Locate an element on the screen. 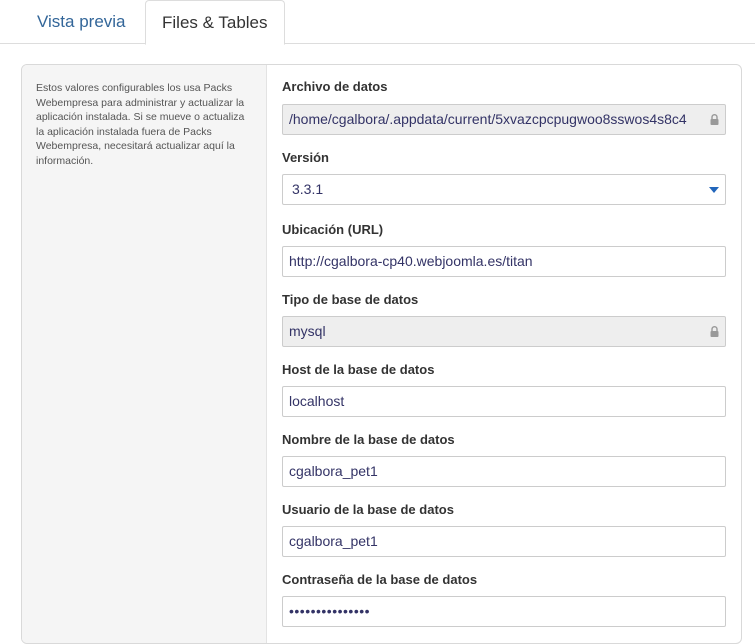  db-name-input: cgalbora_pet1 is located at coordinates (504, 471).